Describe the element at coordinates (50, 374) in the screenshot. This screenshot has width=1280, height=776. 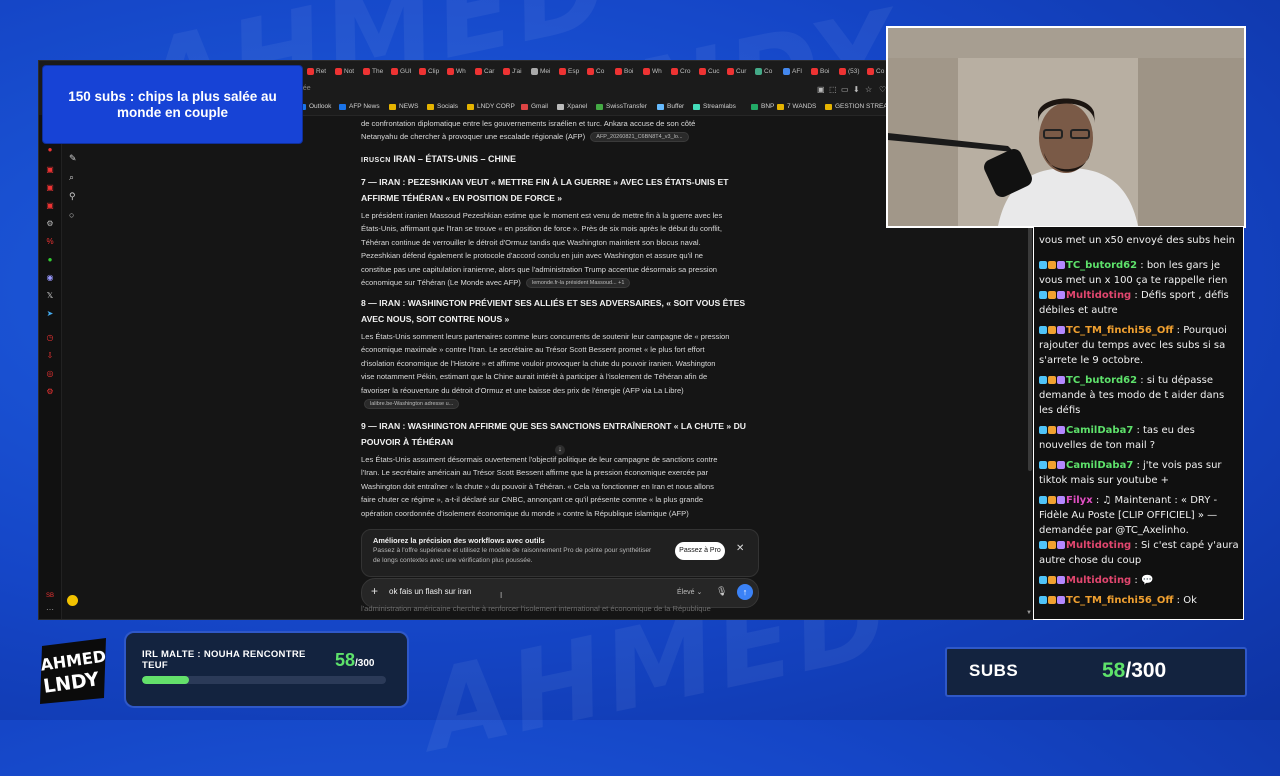
I see `app-icon: ◎` at that location.